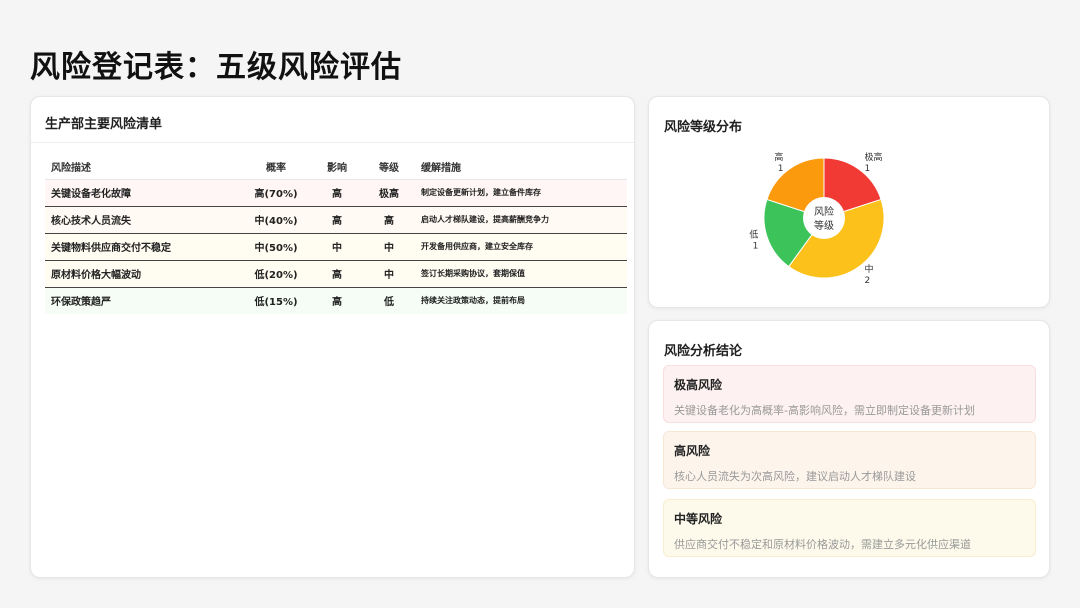  Describe the element at coordinates (71, 169) in the screenshot. I see `col-header-desc: 风险描述` at that location.